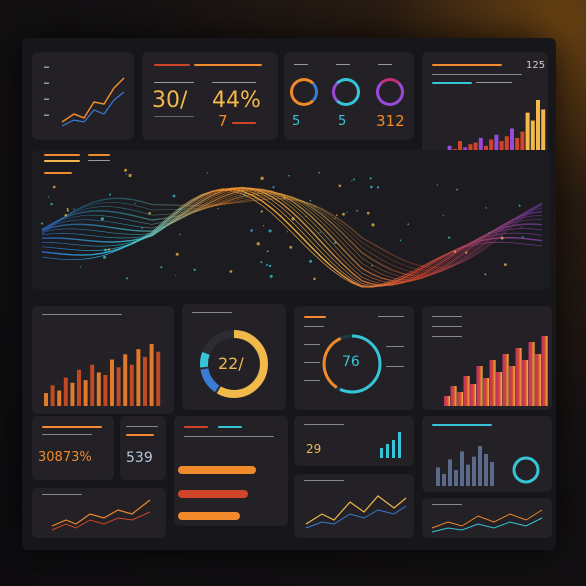 The image size is (586, 586). What do you see at coordinates (234, 357) in the screenshot?
I see `panel-donut: 22/` at bounding box center [234, 357].